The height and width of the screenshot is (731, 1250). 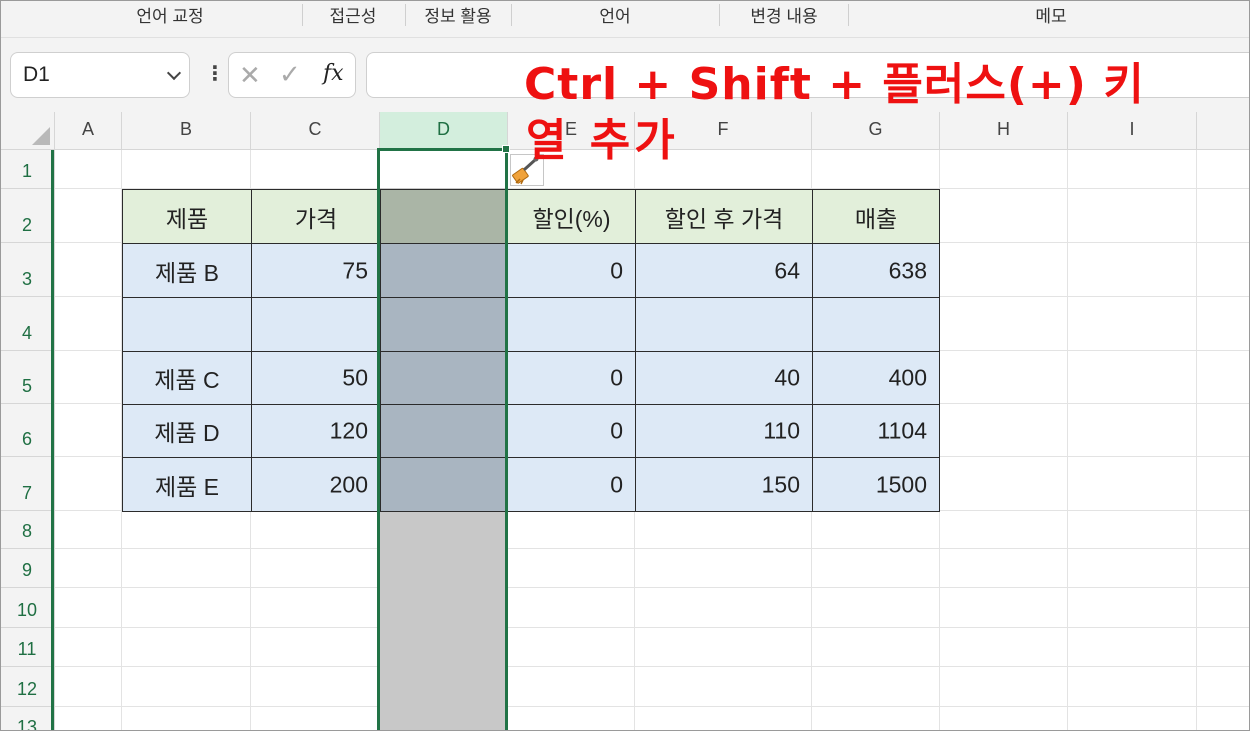 I want to click on row-header-7: 7, so click(x=27, y=484).